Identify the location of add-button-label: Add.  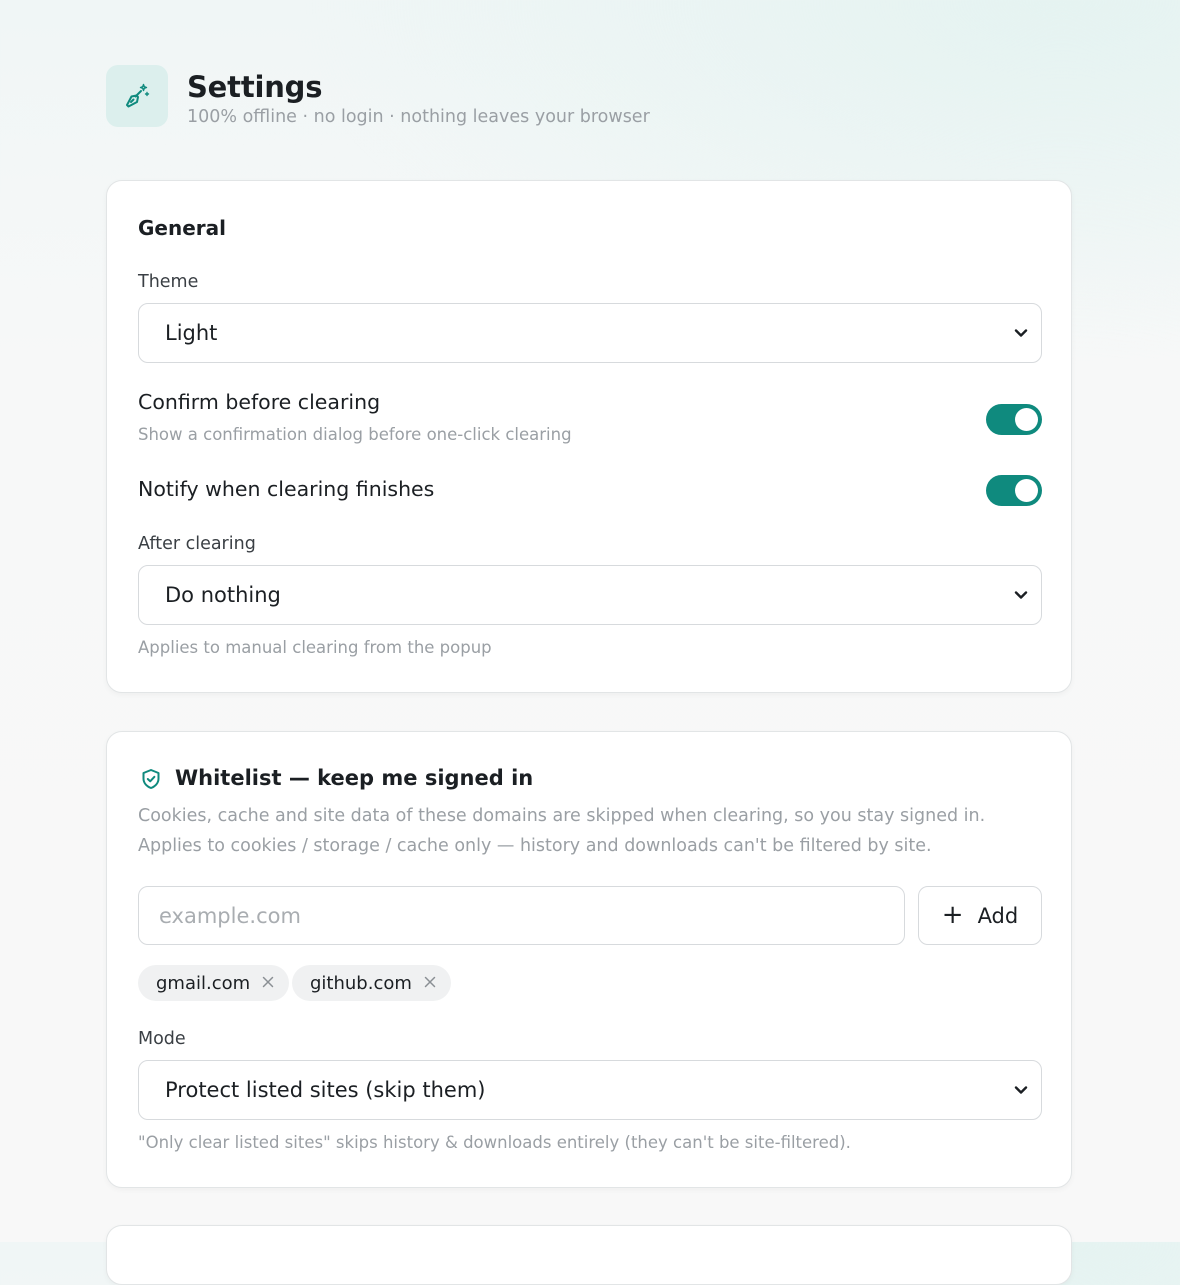
(998, 915).